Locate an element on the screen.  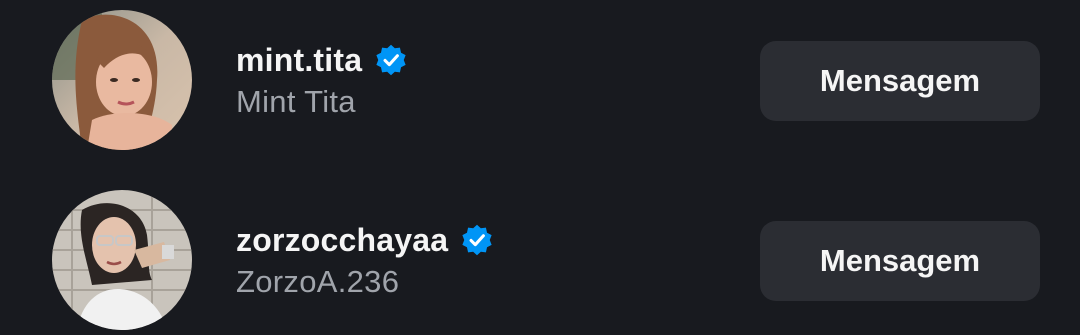
user-info: mint.tita Mint Tita is located at coordinates (322, 80).